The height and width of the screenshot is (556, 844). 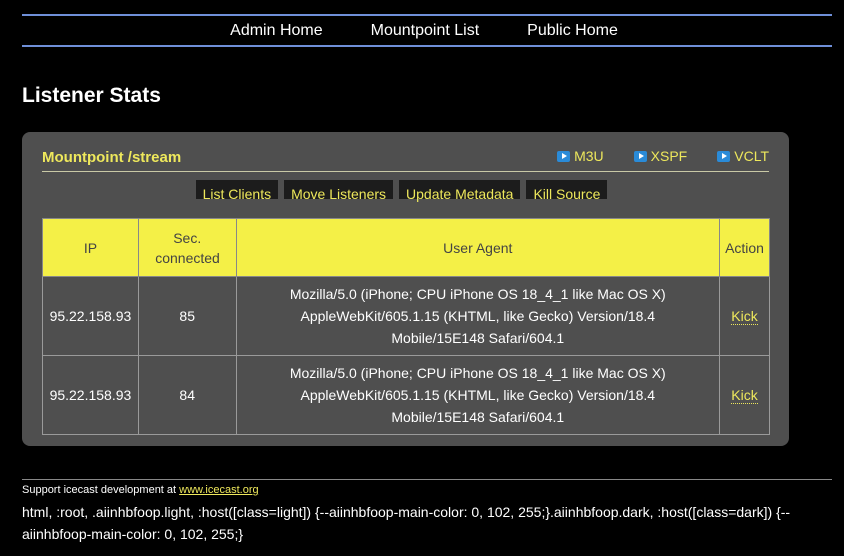 What do you see at coordinates (589, 156) in the screenshot?
I see `m3u-label: M3U` at bounding box center [589, 156].